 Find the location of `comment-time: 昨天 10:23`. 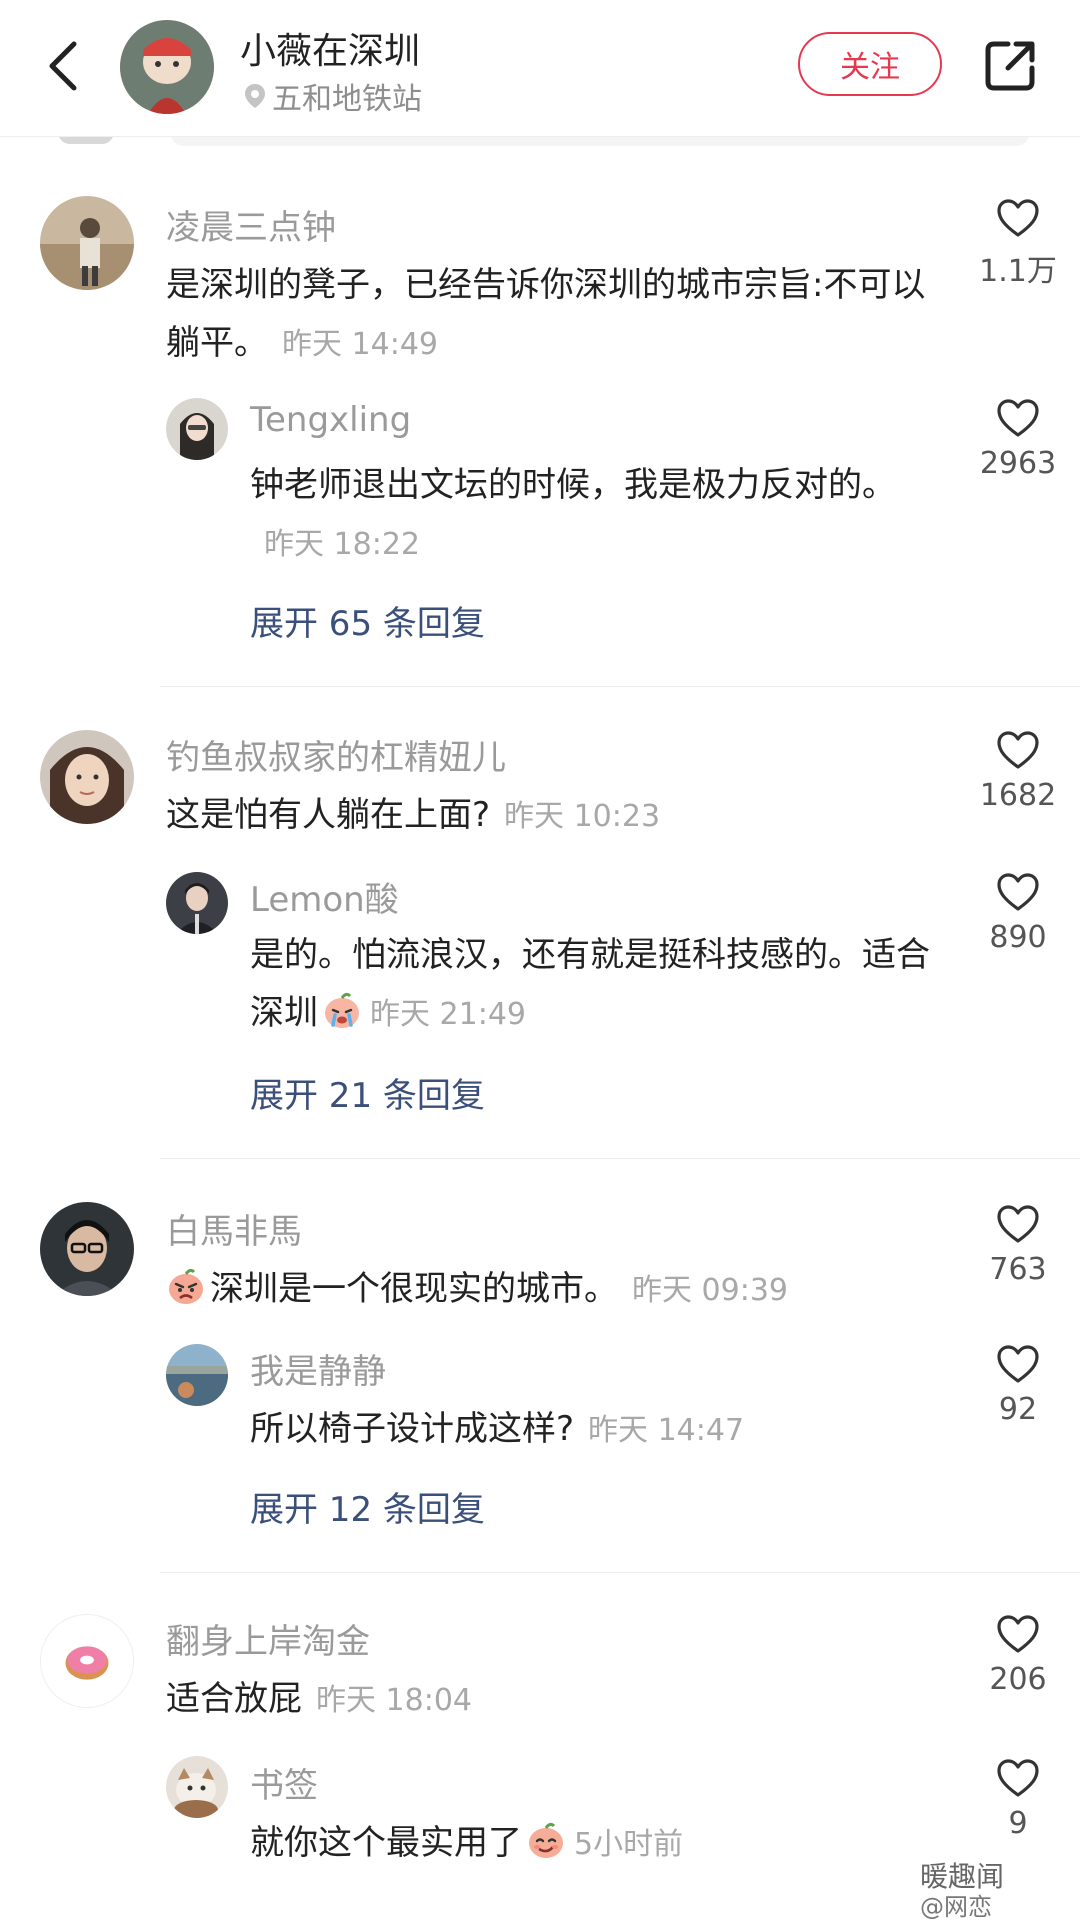

comment-time: 昨天 10:23 is located at coordinates (582, 816).